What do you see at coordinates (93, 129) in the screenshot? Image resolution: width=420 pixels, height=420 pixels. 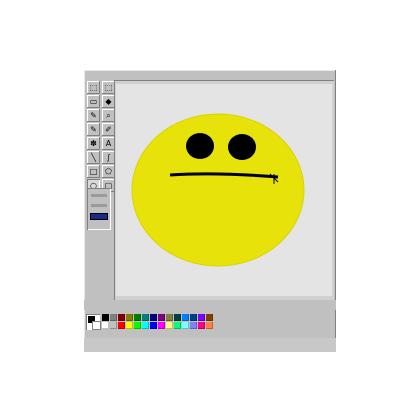 I see `pencil-tool-icon: ✎` at bounding box center [93, 129].